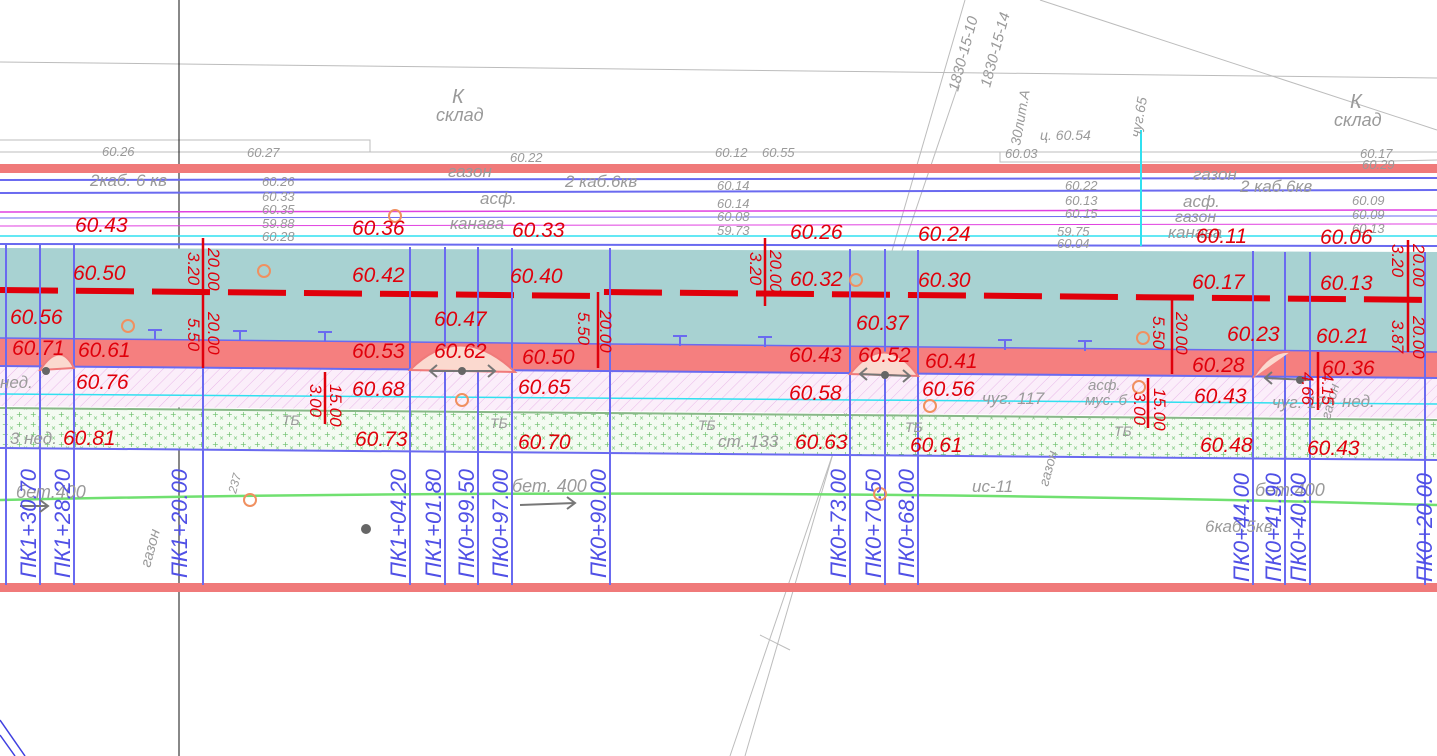 The image size is (1437, 756). Describe the element at coordinates (883, 323) in the screenshot. I see `elevations-label-16: 60.37` at that location.